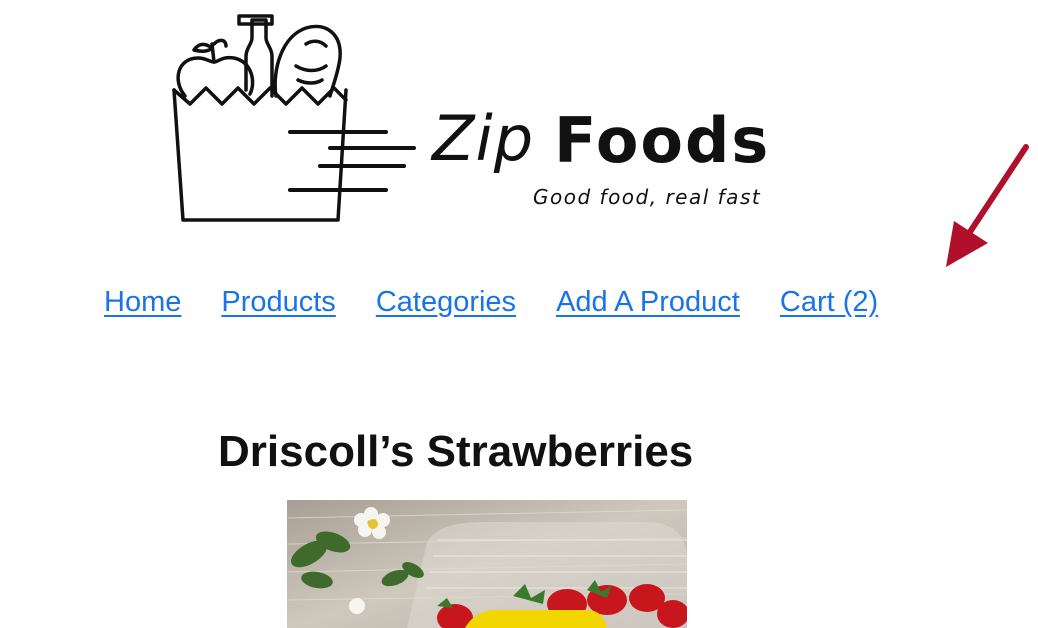 The height and width of the screenshot is (628, 1038). Describe the element at coordinates (647, 197) in the screenshot. I see `brand-tagline: Good food, real fast` at that location.